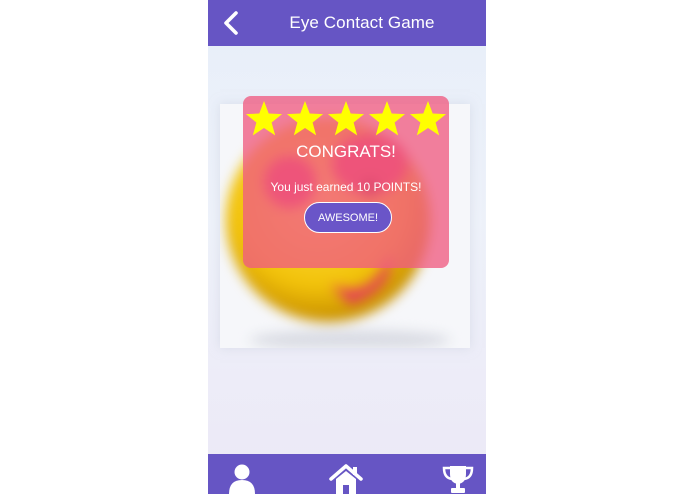 This screenshot has width=695, height=494. I want to click on points-message: You just earned 10 POINTS!, so click(346, 187).